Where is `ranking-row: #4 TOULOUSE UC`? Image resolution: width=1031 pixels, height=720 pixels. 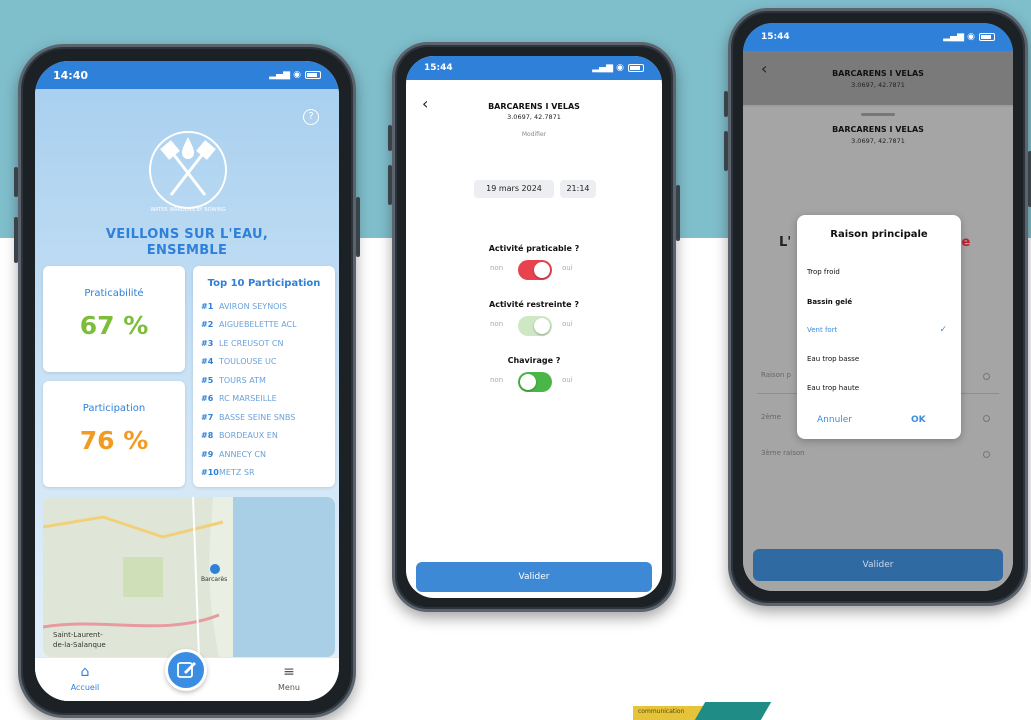 ranking-row: #4 TOULOUSE UC is located at coordinates (264, 362).